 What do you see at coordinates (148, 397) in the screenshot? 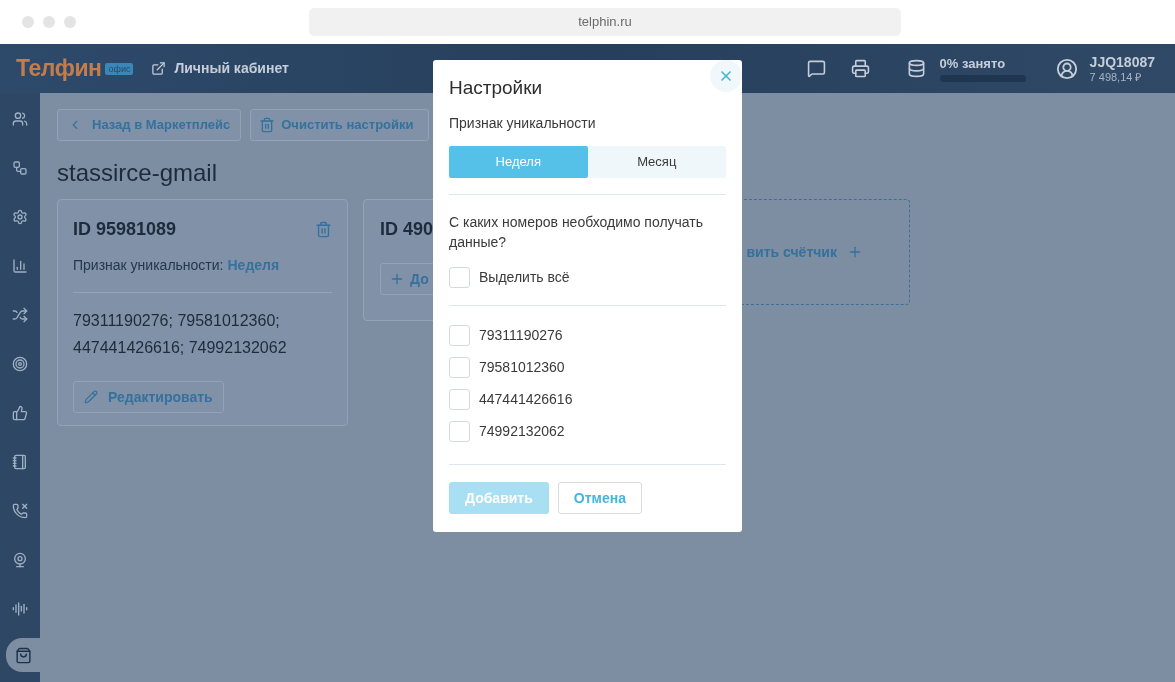
I see `edit-button: Редактировать` at bounding box center [148, 397].